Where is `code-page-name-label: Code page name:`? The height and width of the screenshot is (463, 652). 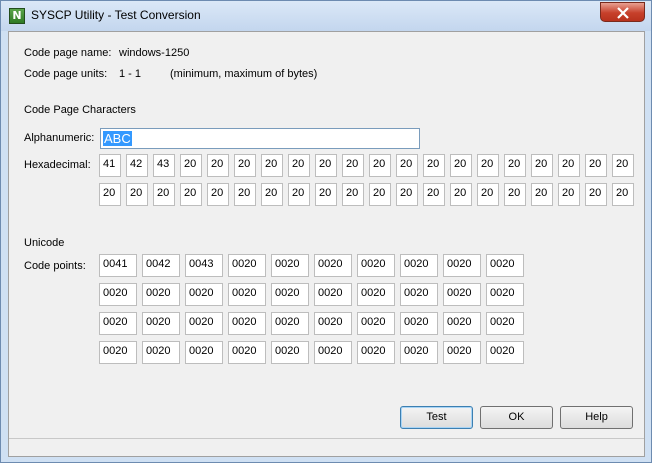
code-page-name-label: Code page name: is located at coordinates (68, 53).